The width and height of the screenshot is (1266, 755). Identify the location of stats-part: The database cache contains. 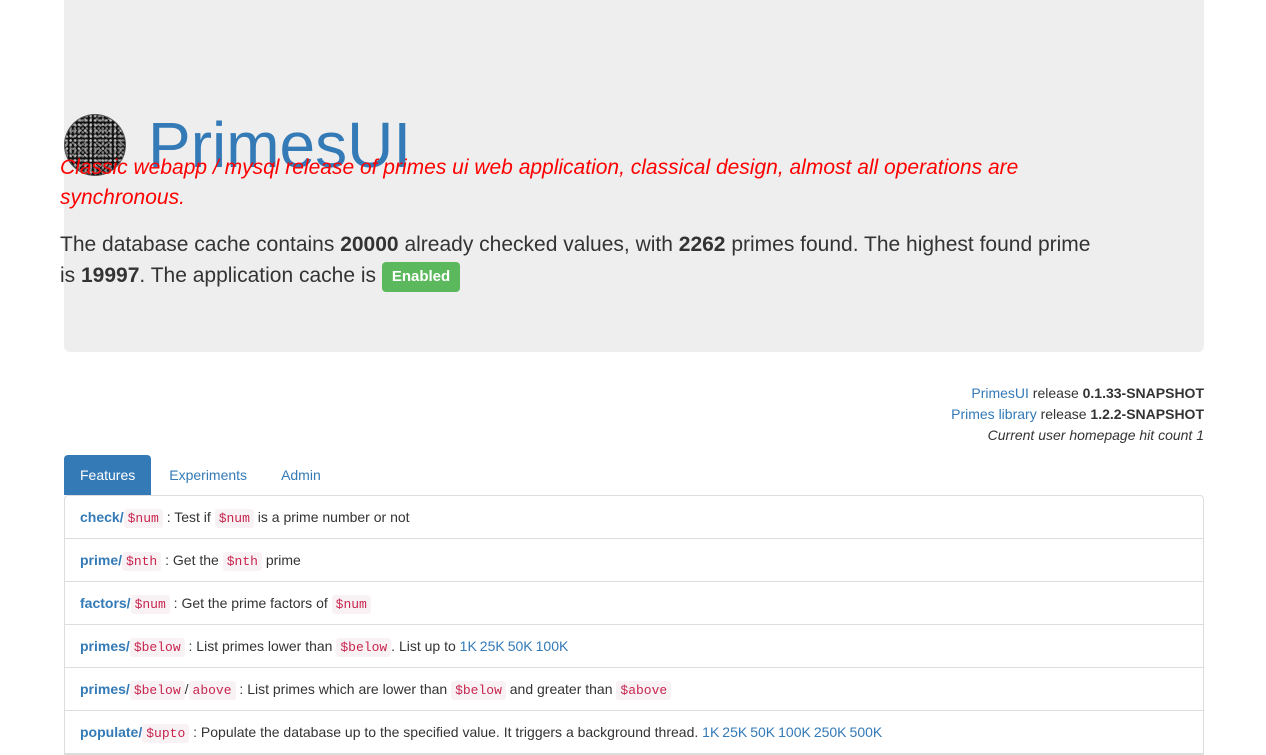
(200, 244).